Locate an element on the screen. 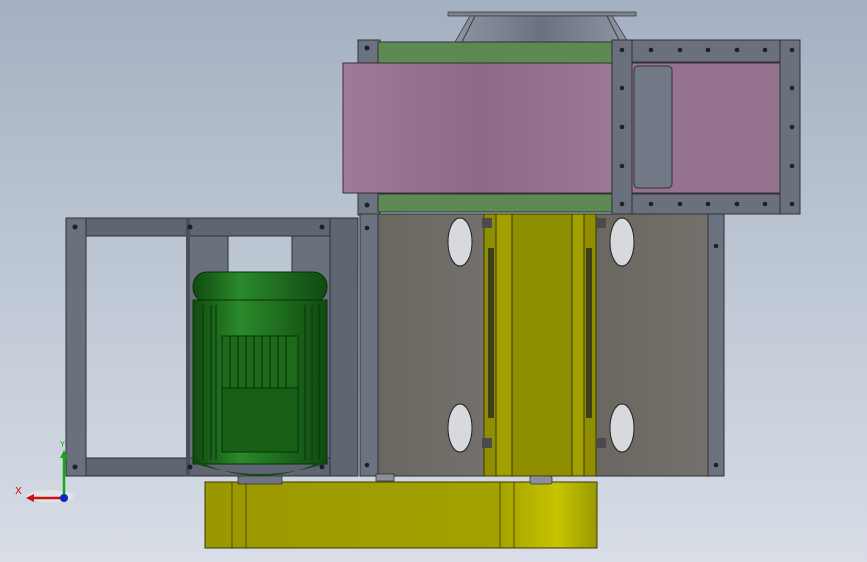 The image size is (867, 562). x-axis-label: X is located at coordinates (18, 491).